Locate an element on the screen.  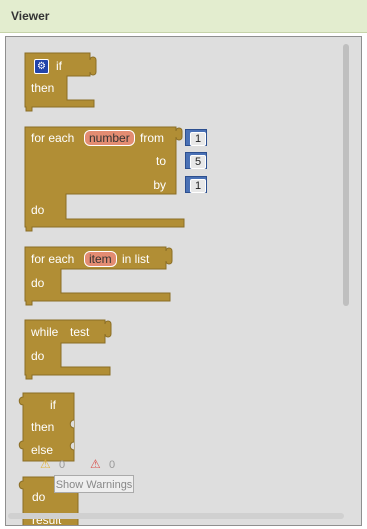
then-label: then is located at coordinates (43, 88).